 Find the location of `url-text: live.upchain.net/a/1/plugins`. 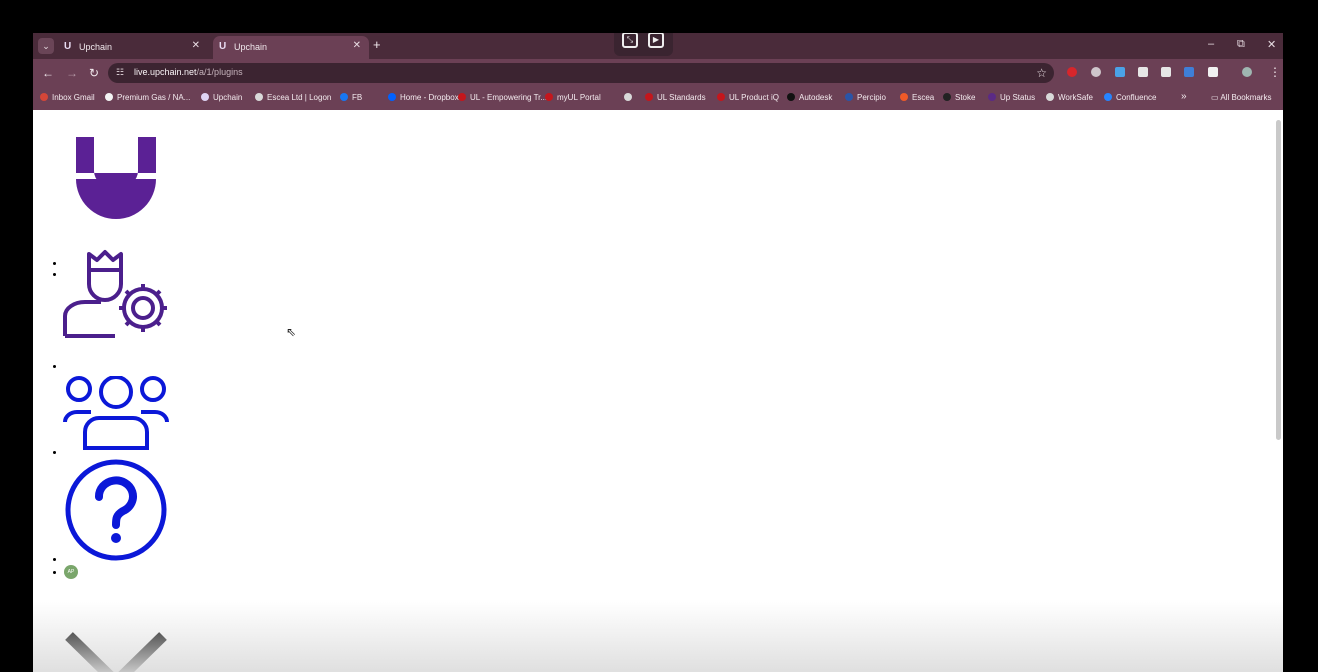

url-text: live.upchain.net/a/1/plugins is located at coordinates (188, 72).